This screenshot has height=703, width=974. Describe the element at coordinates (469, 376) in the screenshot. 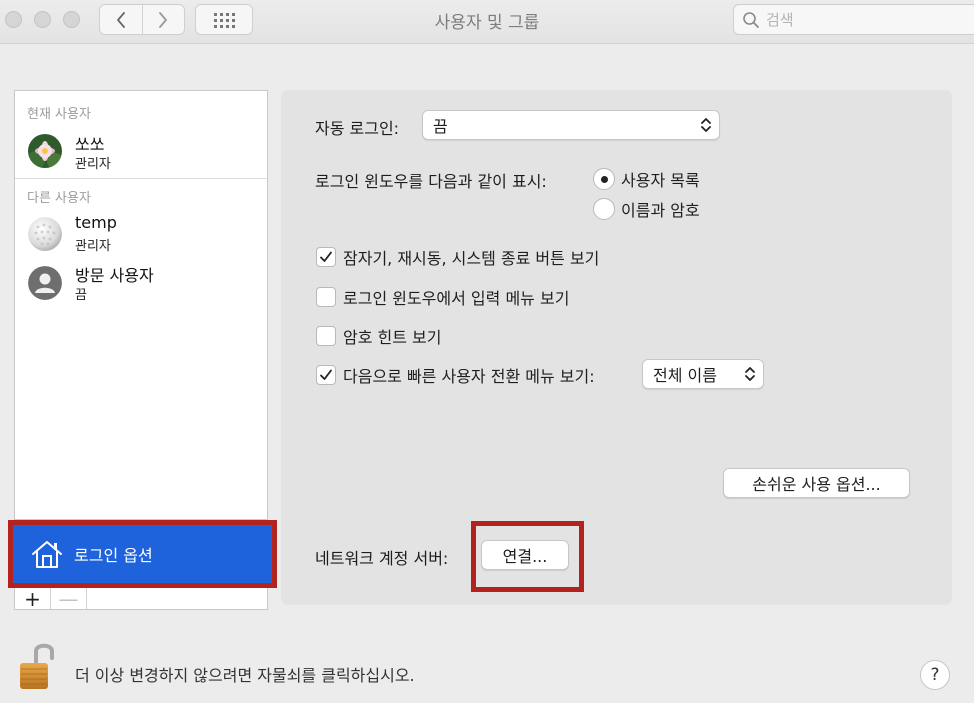

I see `checkbox-label: 다음으로 빠른 사용자 전환 메뉴 보기:` at that location.